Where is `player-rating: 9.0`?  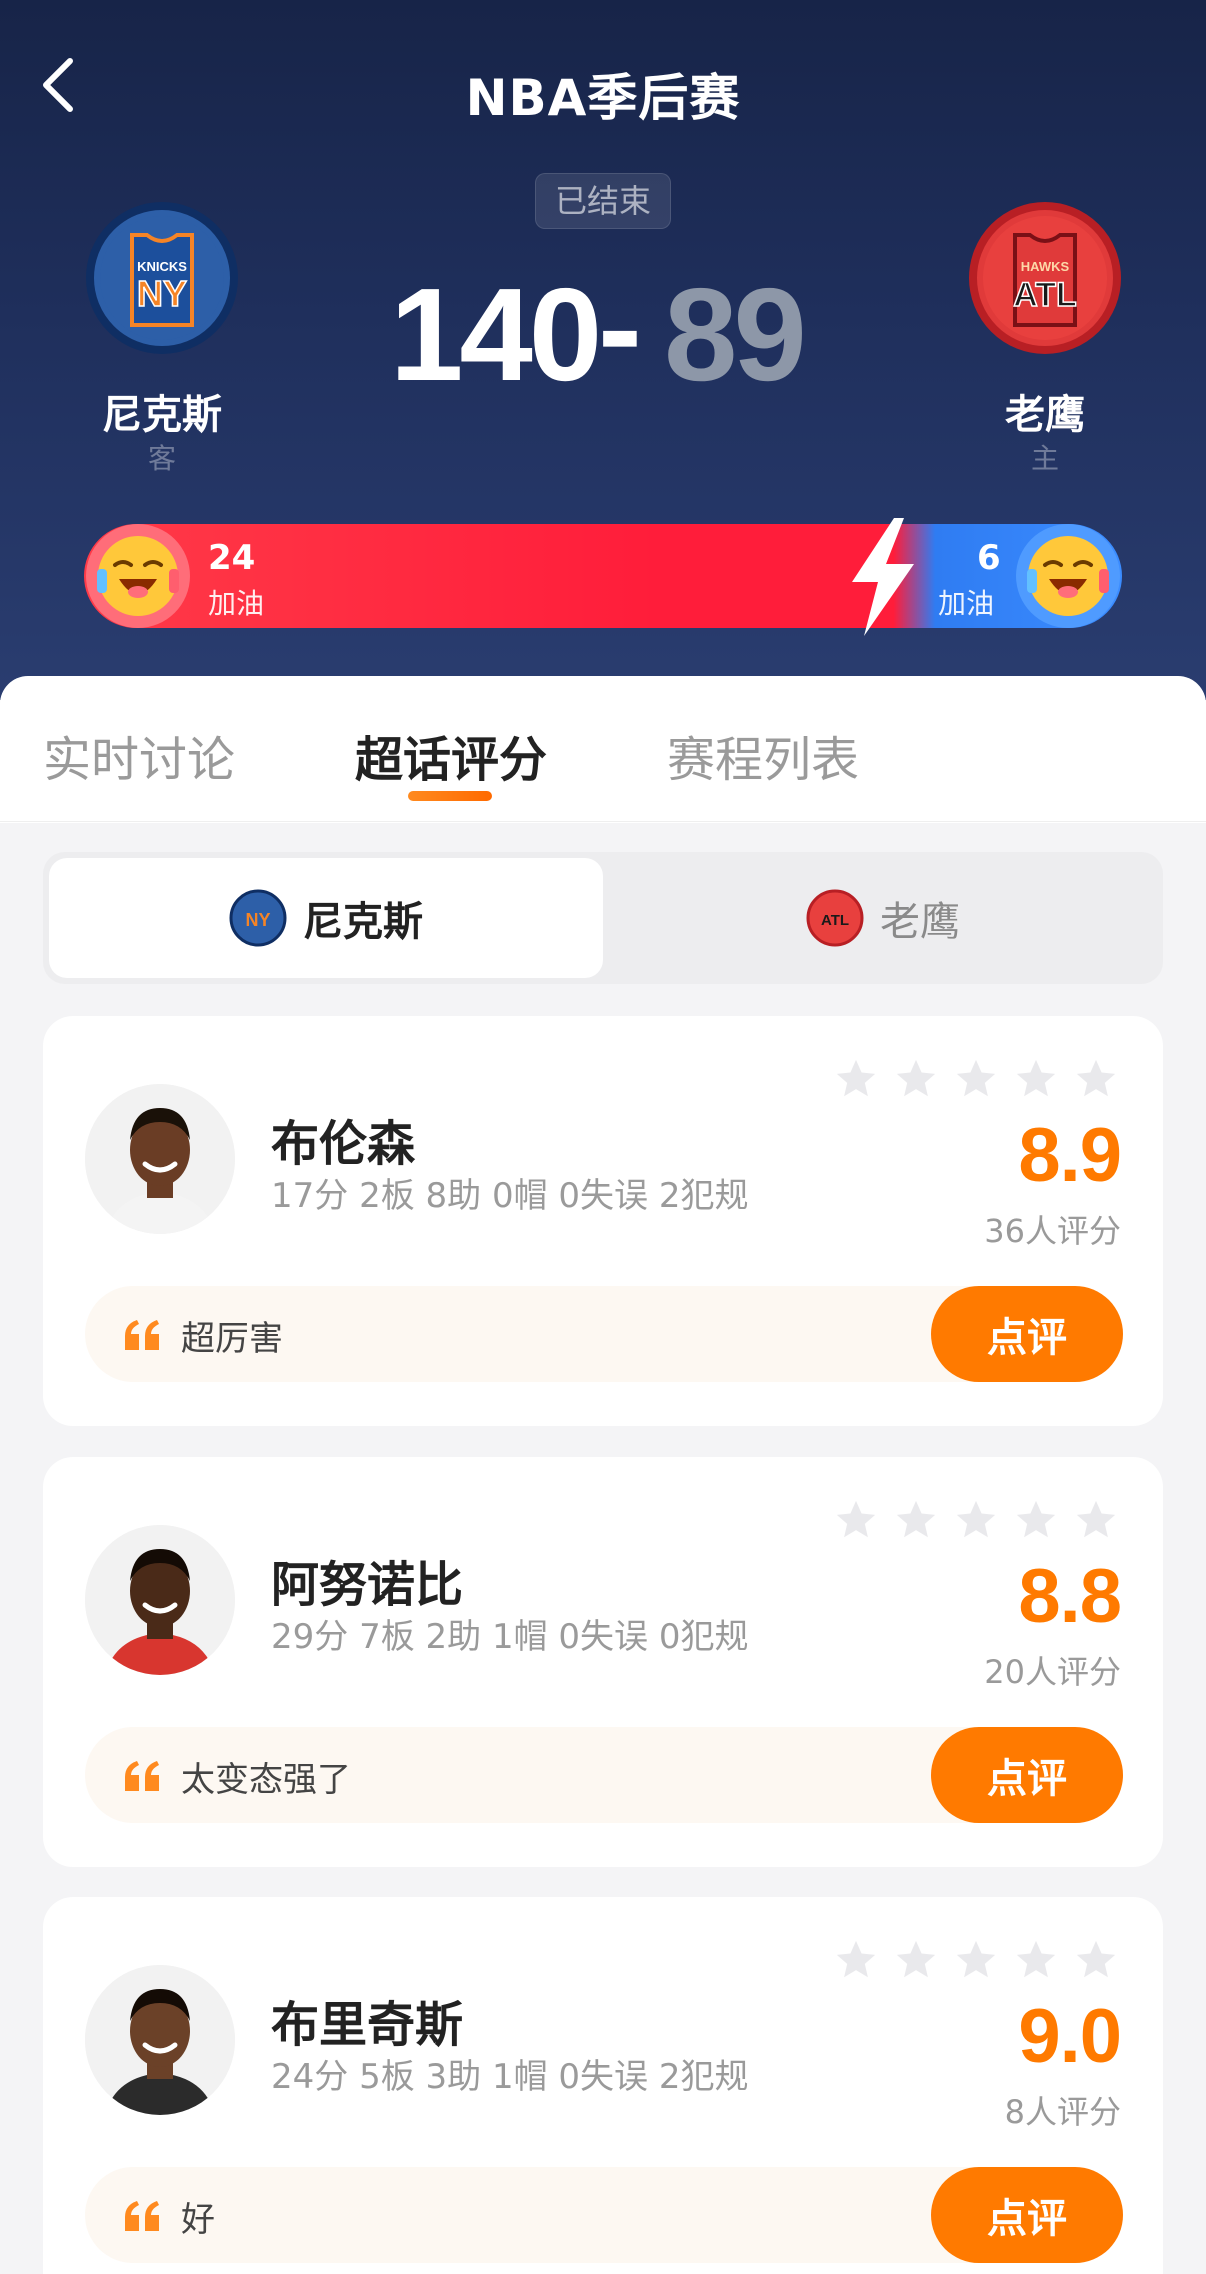
player-rating: 9.0 is located at coordinates (1070, 2036).